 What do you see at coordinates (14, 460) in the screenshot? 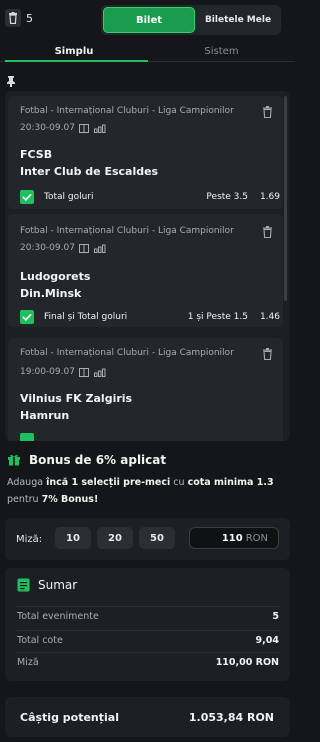
I see `gift-icon` at bounding box center [14, 460].